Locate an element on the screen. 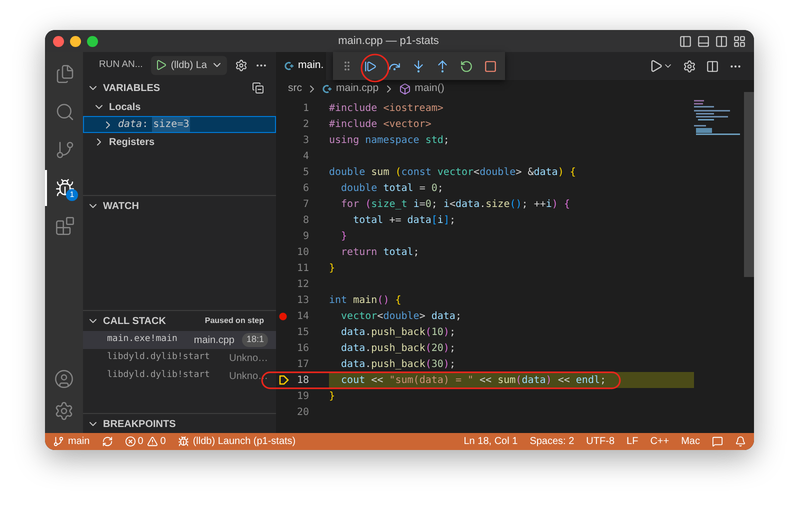 Image resolution: width=799 pixels, height=510 pixels. call-stack-frame: main.exe!main main.cpp 18:1 is located at coordinates (179, 340).